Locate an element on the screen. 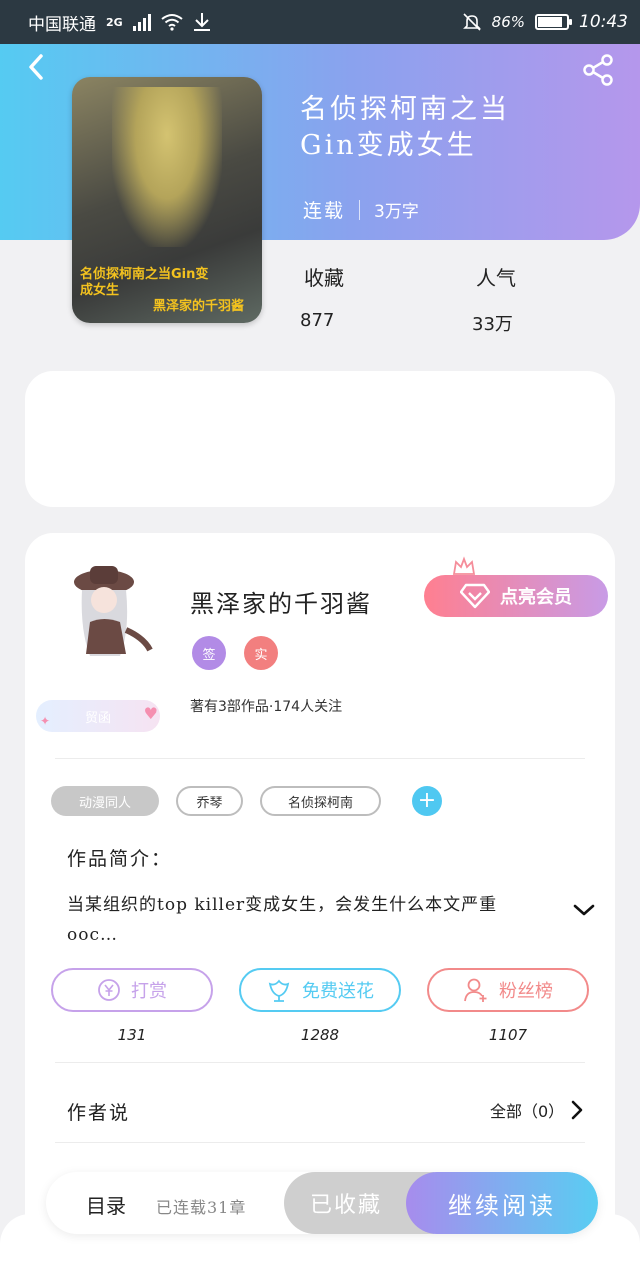 This screenshot has width=640, height=1280. toc-button: 目录 is located at coordinates (106, 1204).